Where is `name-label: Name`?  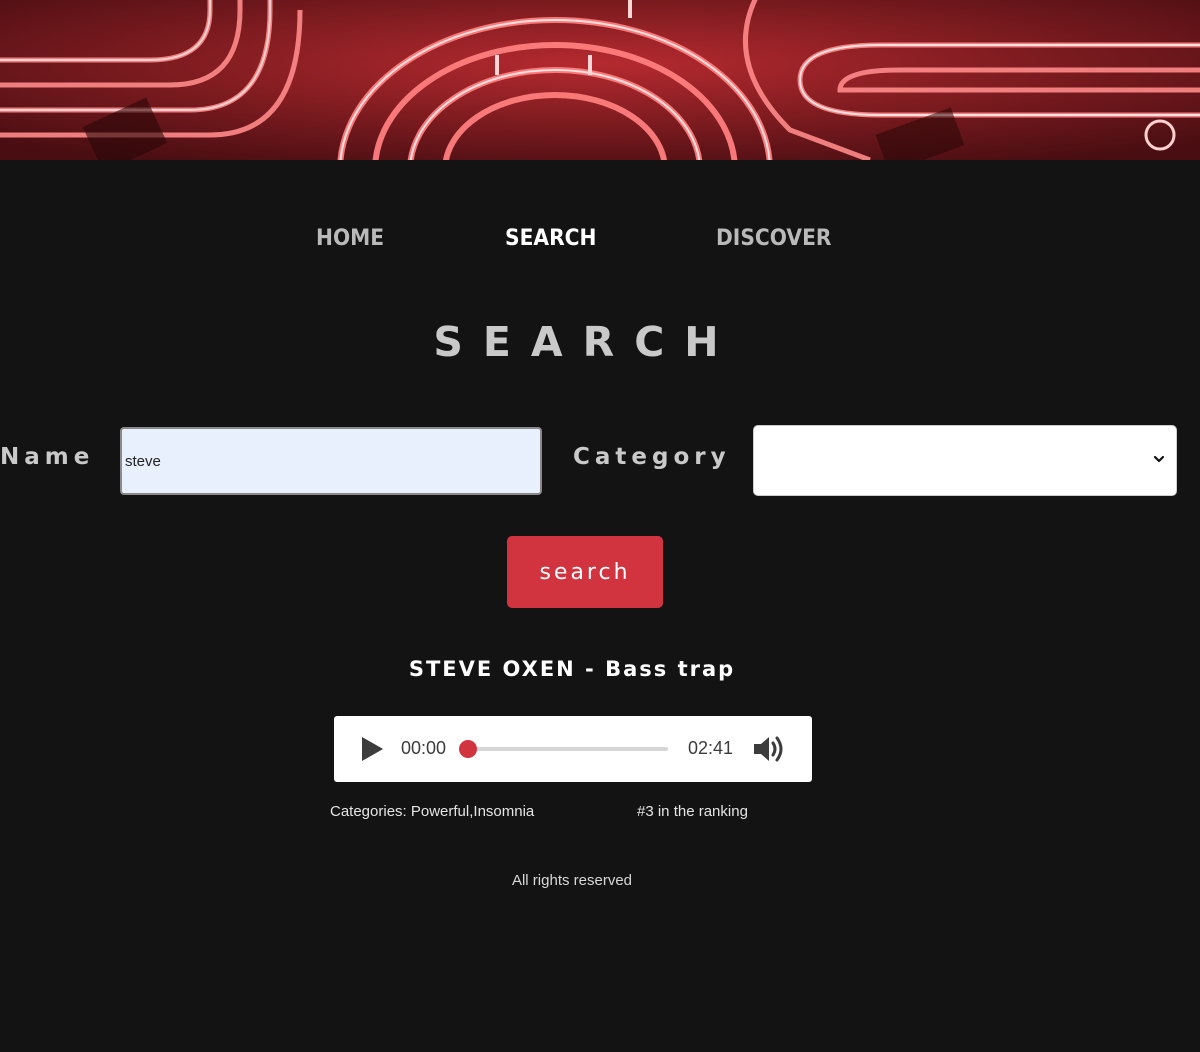 name-label: Name is located at coordinates (47, 457).